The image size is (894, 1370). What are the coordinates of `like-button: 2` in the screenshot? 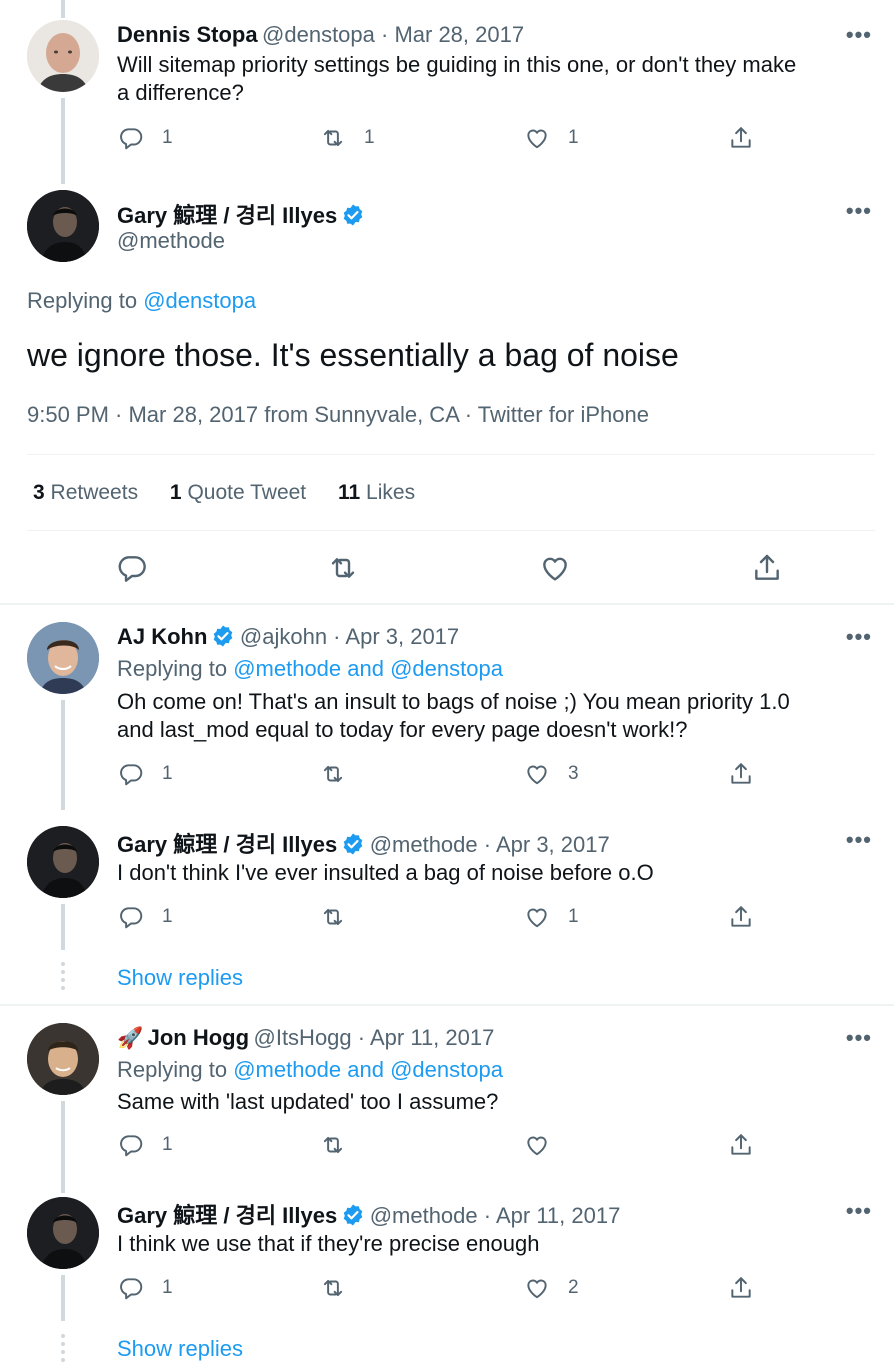 It's located at (551, 1288).